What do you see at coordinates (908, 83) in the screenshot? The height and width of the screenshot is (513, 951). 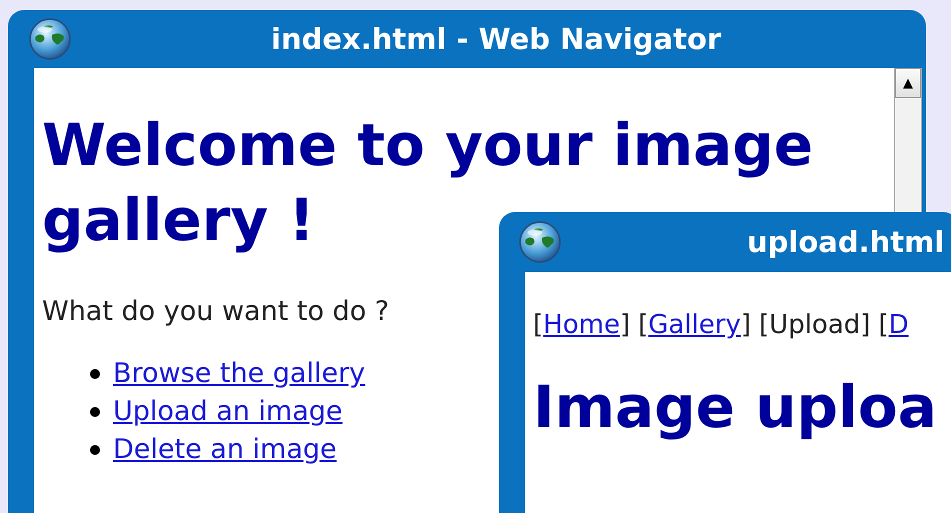 I see `scroll-up-button: ▲` at bounding box center [908, 83].